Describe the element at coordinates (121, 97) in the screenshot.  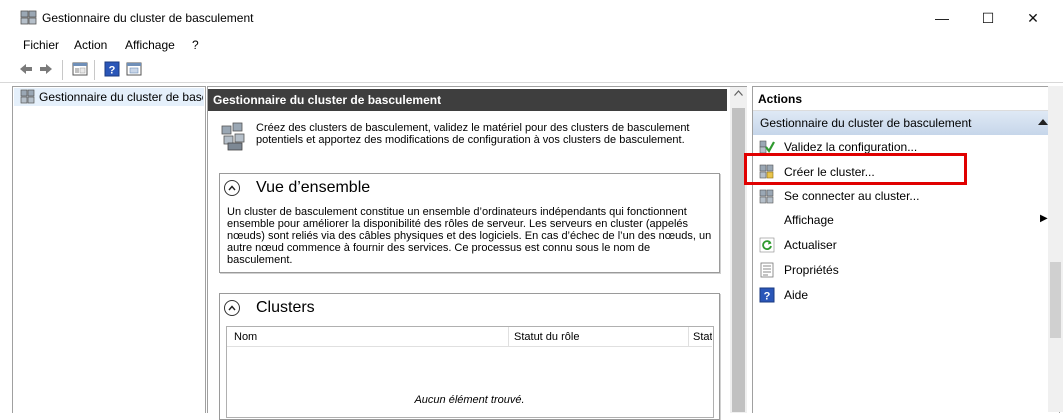
I see `tree-root-label: Gestionnaire du cluster de basc` at that location.